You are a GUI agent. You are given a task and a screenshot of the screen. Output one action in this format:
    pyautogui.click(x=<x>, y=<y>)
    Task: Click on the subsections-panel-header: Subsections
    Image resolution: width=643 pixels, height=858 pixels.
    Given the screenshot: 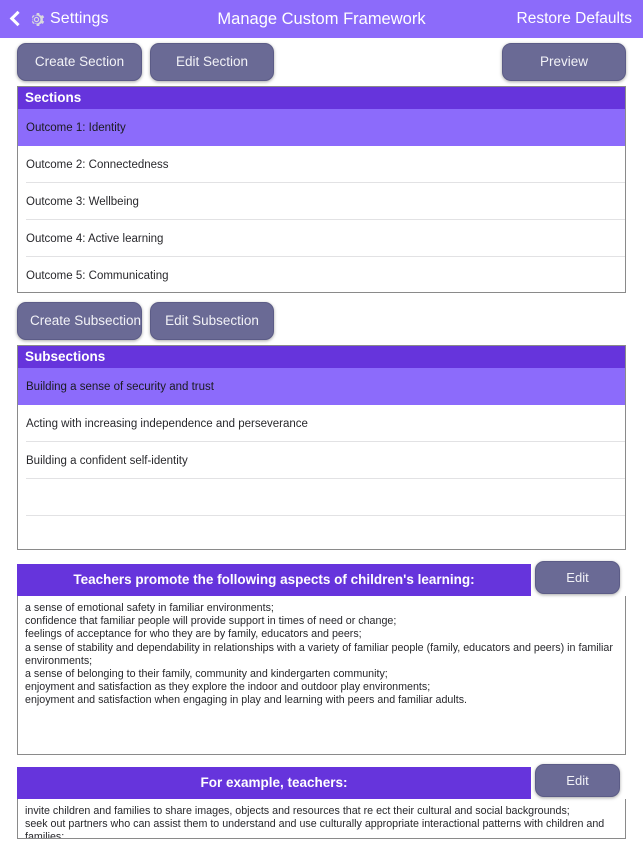 What is the action you would take?
    pyautogui.click(x=321, y=357)
    